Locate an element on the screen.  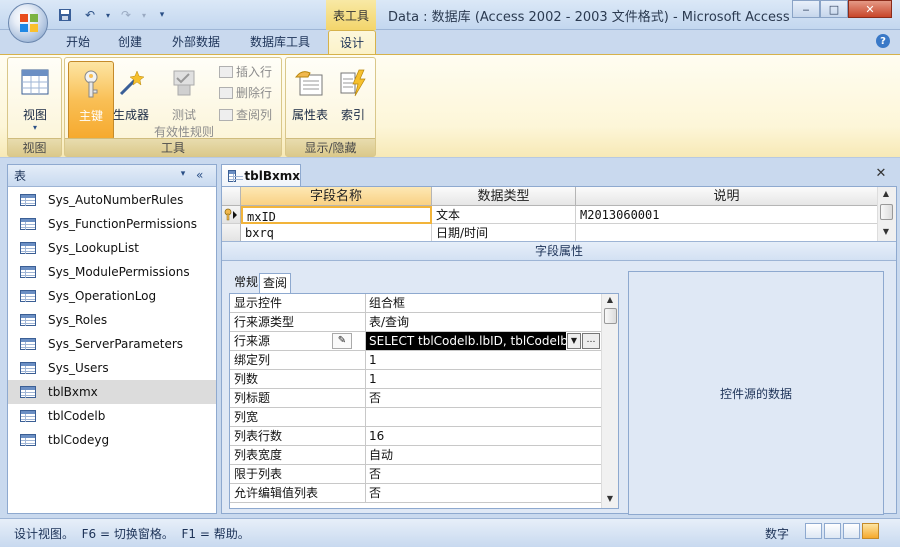
property-value: 组合框 is located at coordinates (484, 303).